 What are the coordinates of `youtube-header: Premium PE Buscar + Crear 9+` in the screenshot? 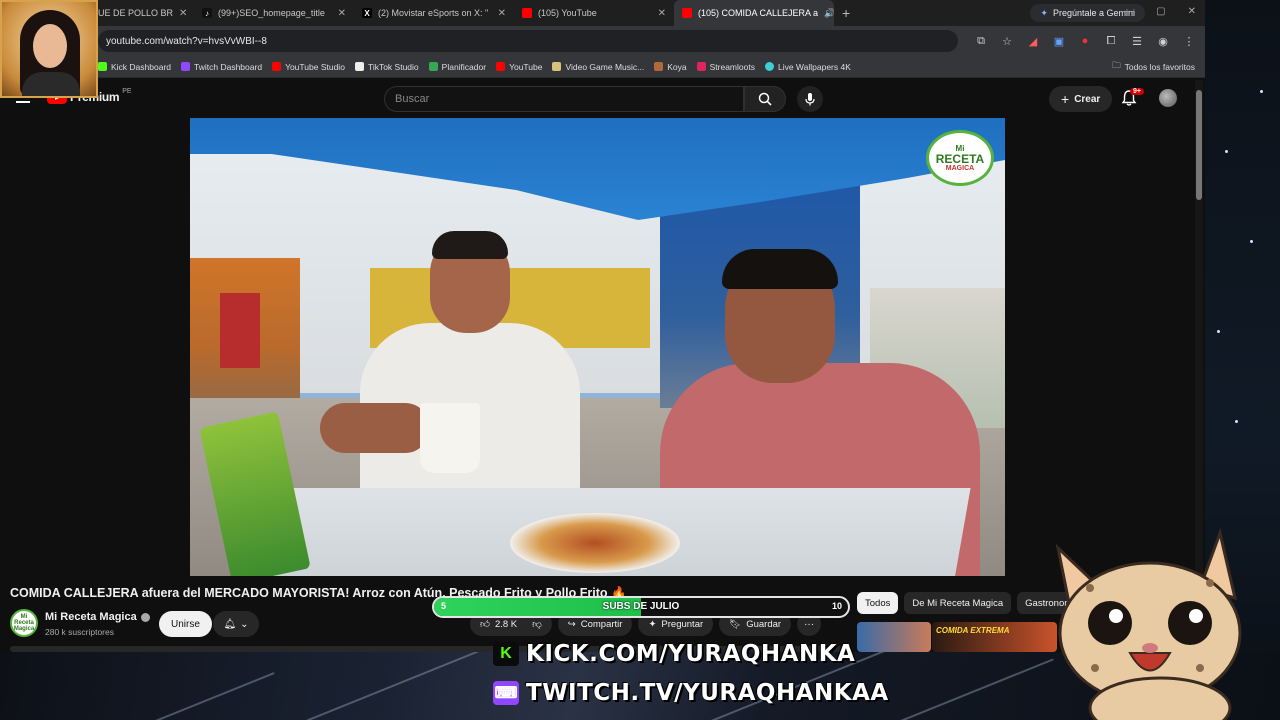 It's located at (602, 98).